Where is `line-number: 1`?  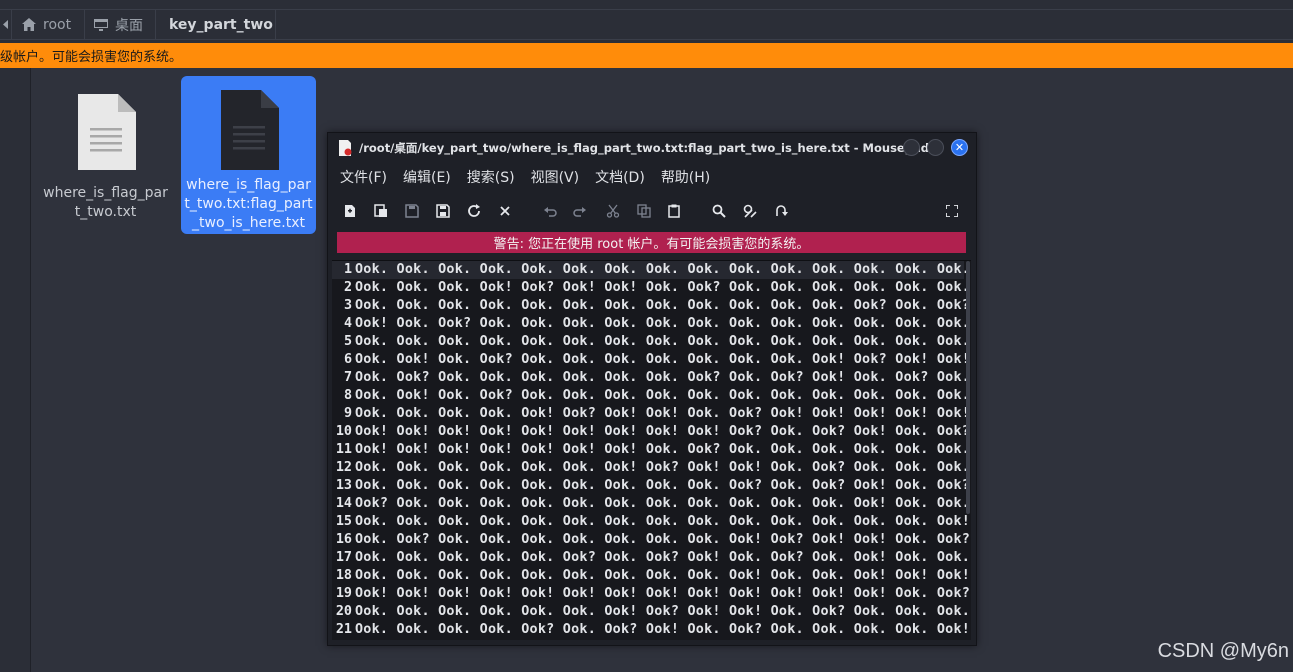
line-number: 1 is located at coordinates (347, 269).